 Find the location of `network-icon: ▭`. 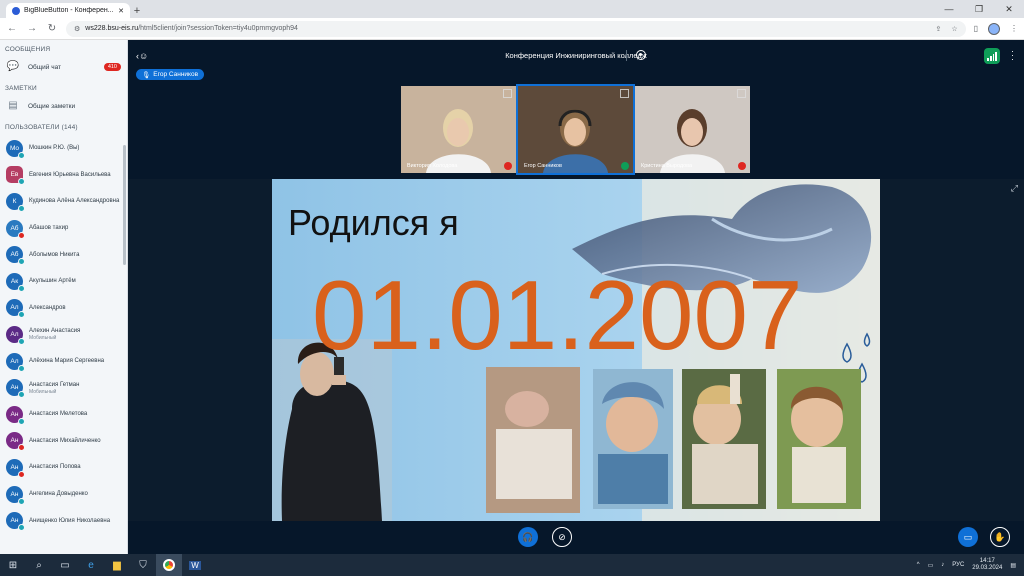

network-icon: ▭ is located at coordinates (931, 565).